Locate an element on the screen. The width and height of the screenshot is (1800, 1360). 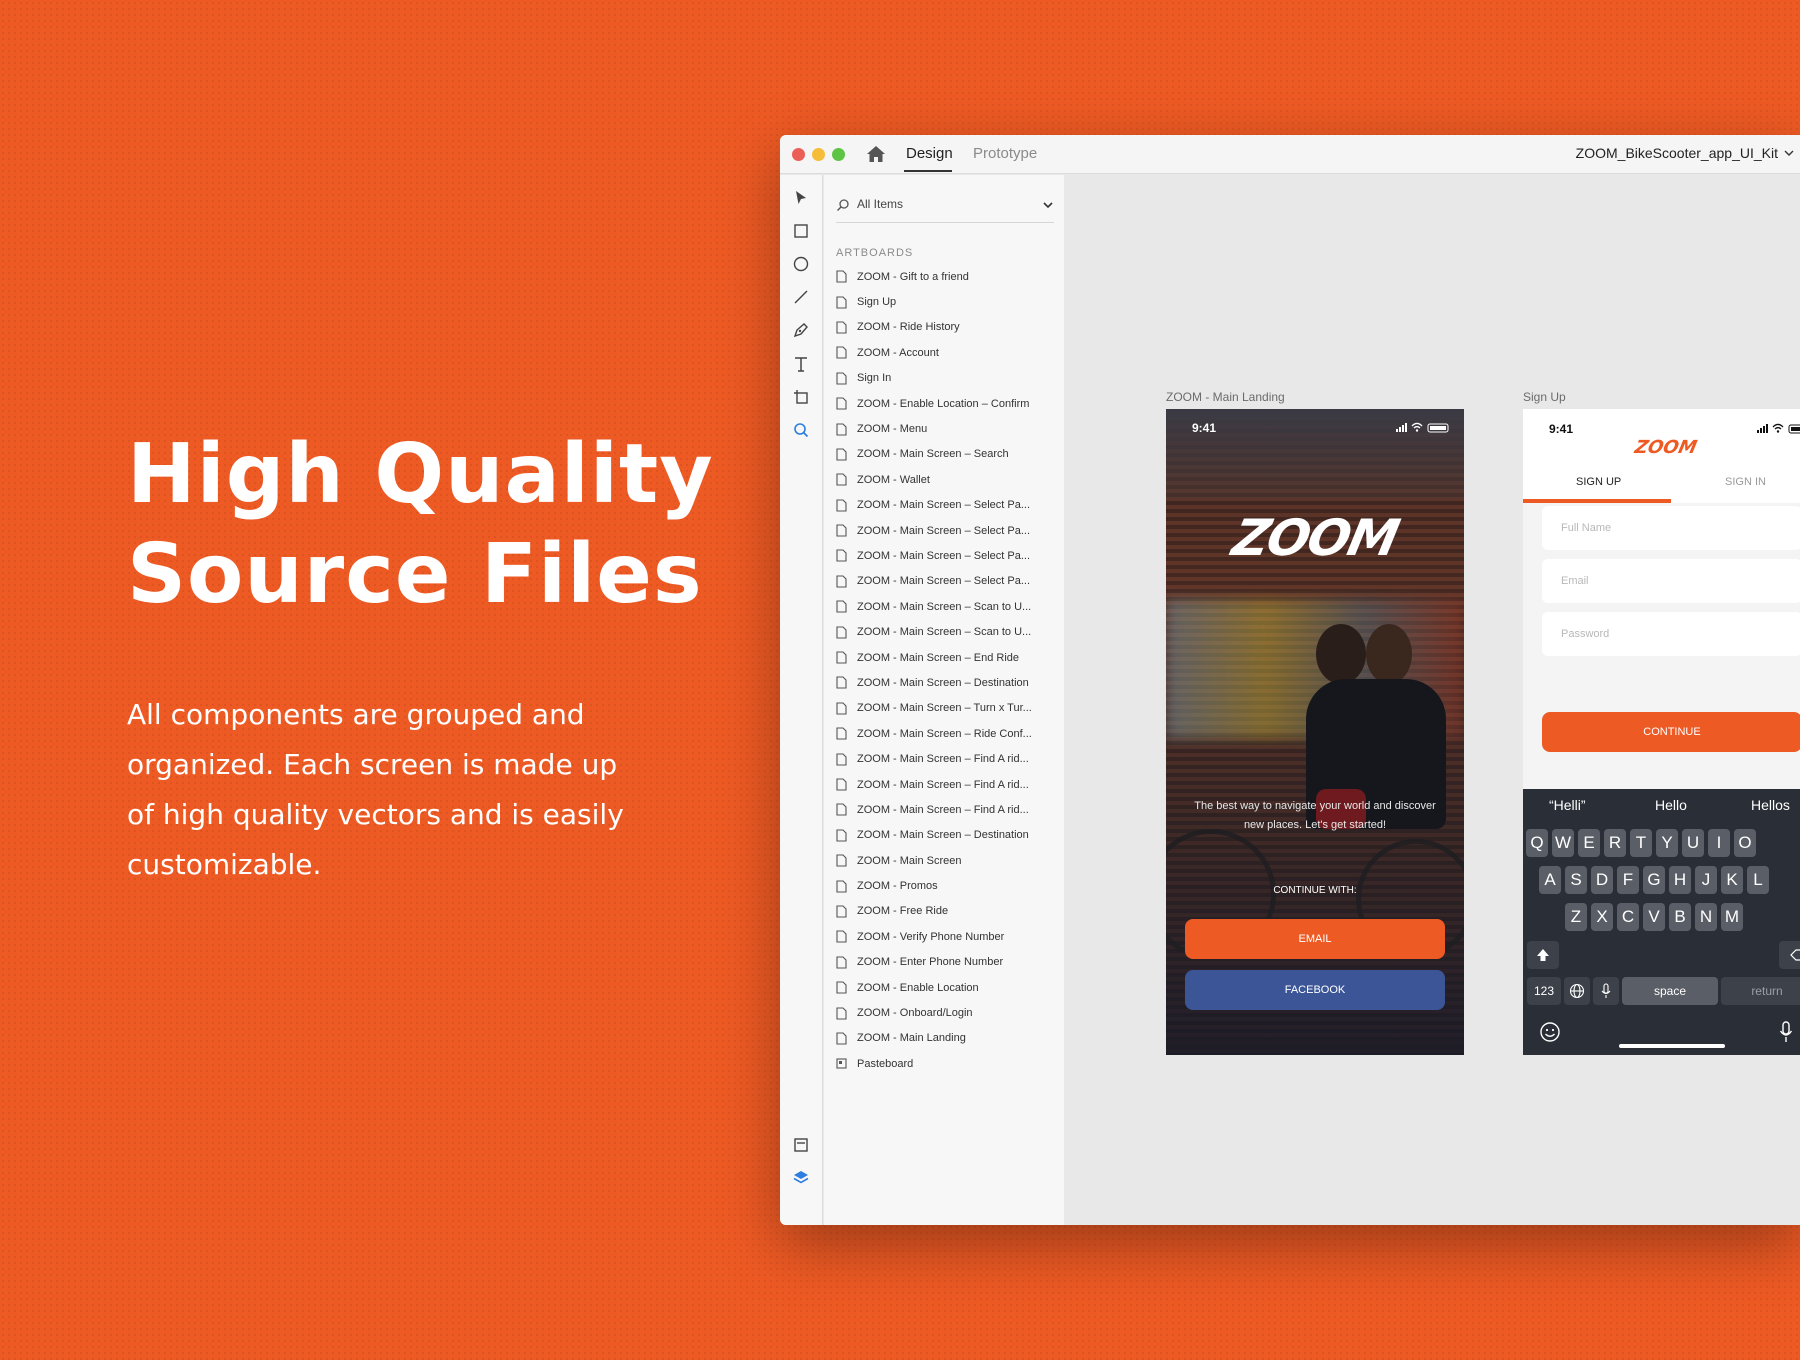
key-j: J is located at coordinates (1706, 880).